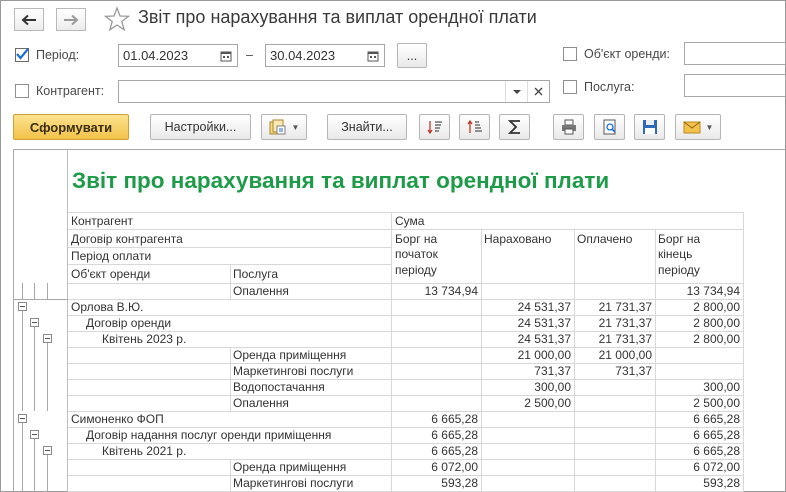 This screenshot has width=786, height=492. I want to click on table-row-label: Договір оренди, so click(129, 323).